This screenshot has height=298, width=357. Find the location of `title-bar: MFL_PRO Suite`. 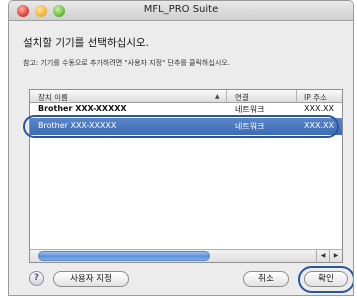

title-bar: MFL_PRO Suite is located at coordinates (181, 11).